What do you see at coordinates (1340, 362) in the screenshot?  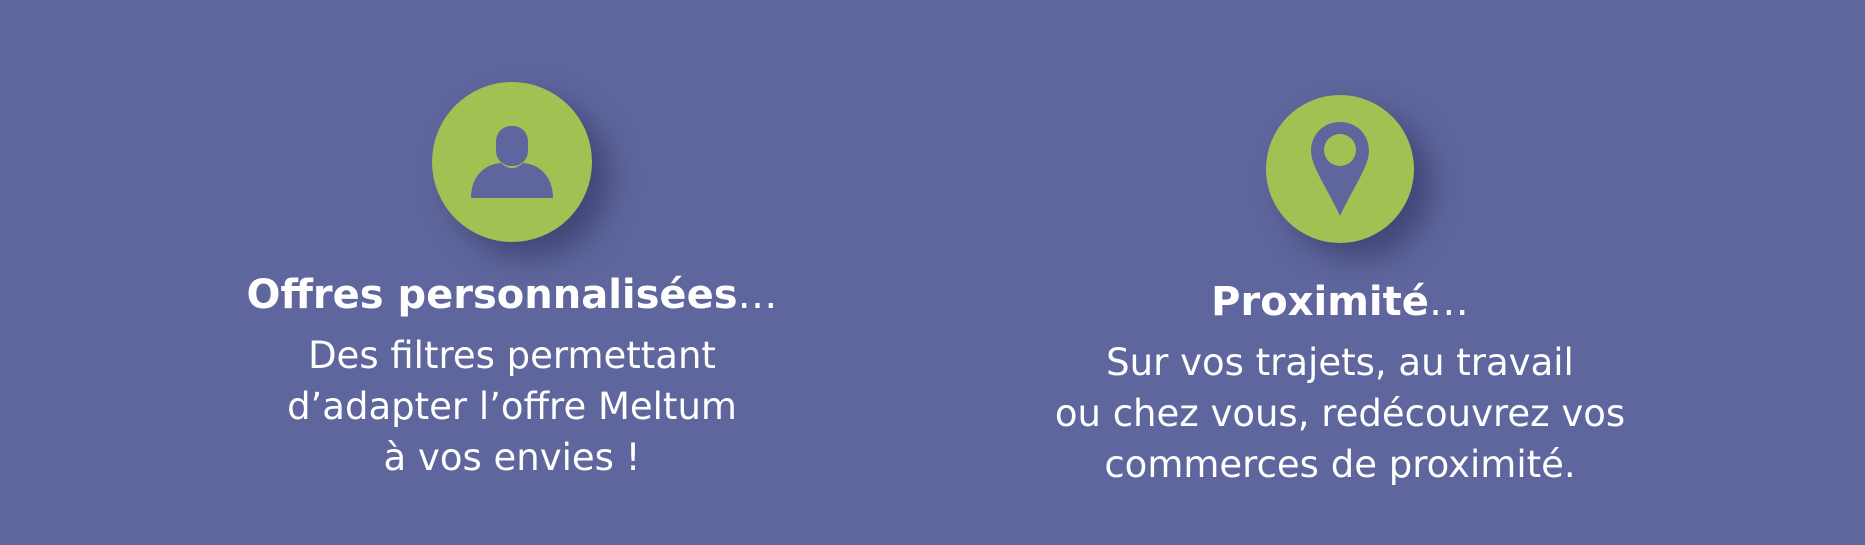 I see `description-line: Sur vos trajets, au travail` at bounding box center [1340, 362].